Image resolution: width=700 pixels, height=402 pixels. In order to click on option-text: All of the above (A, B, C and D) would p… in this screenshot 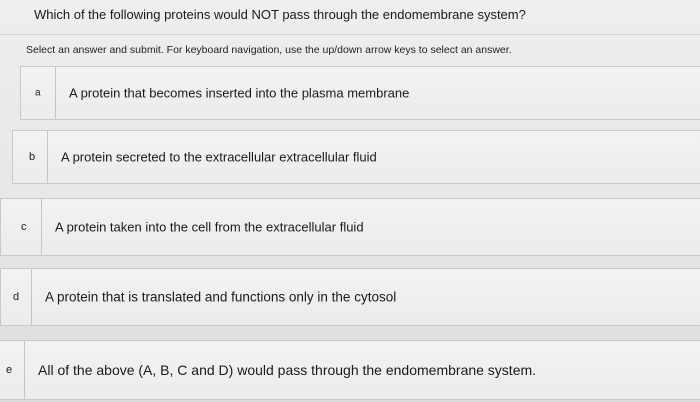, I will do `click(287, 370)`.